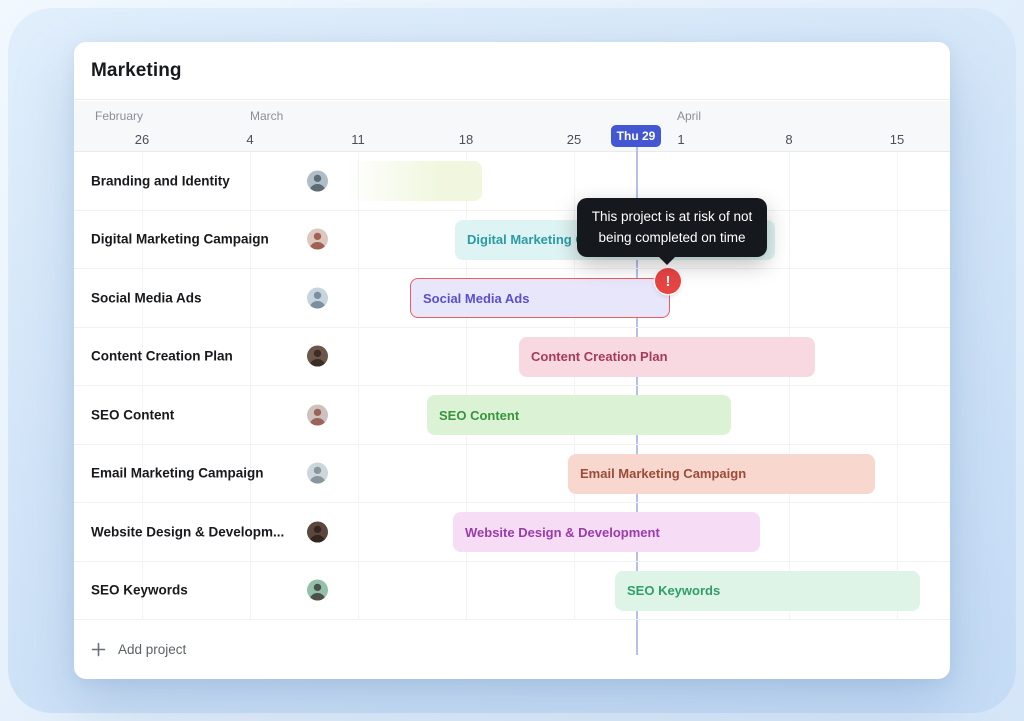 Image resolution: width=1024 pixels, height=721 pixels. I want to click on gantt-bar, so click(413, 181).